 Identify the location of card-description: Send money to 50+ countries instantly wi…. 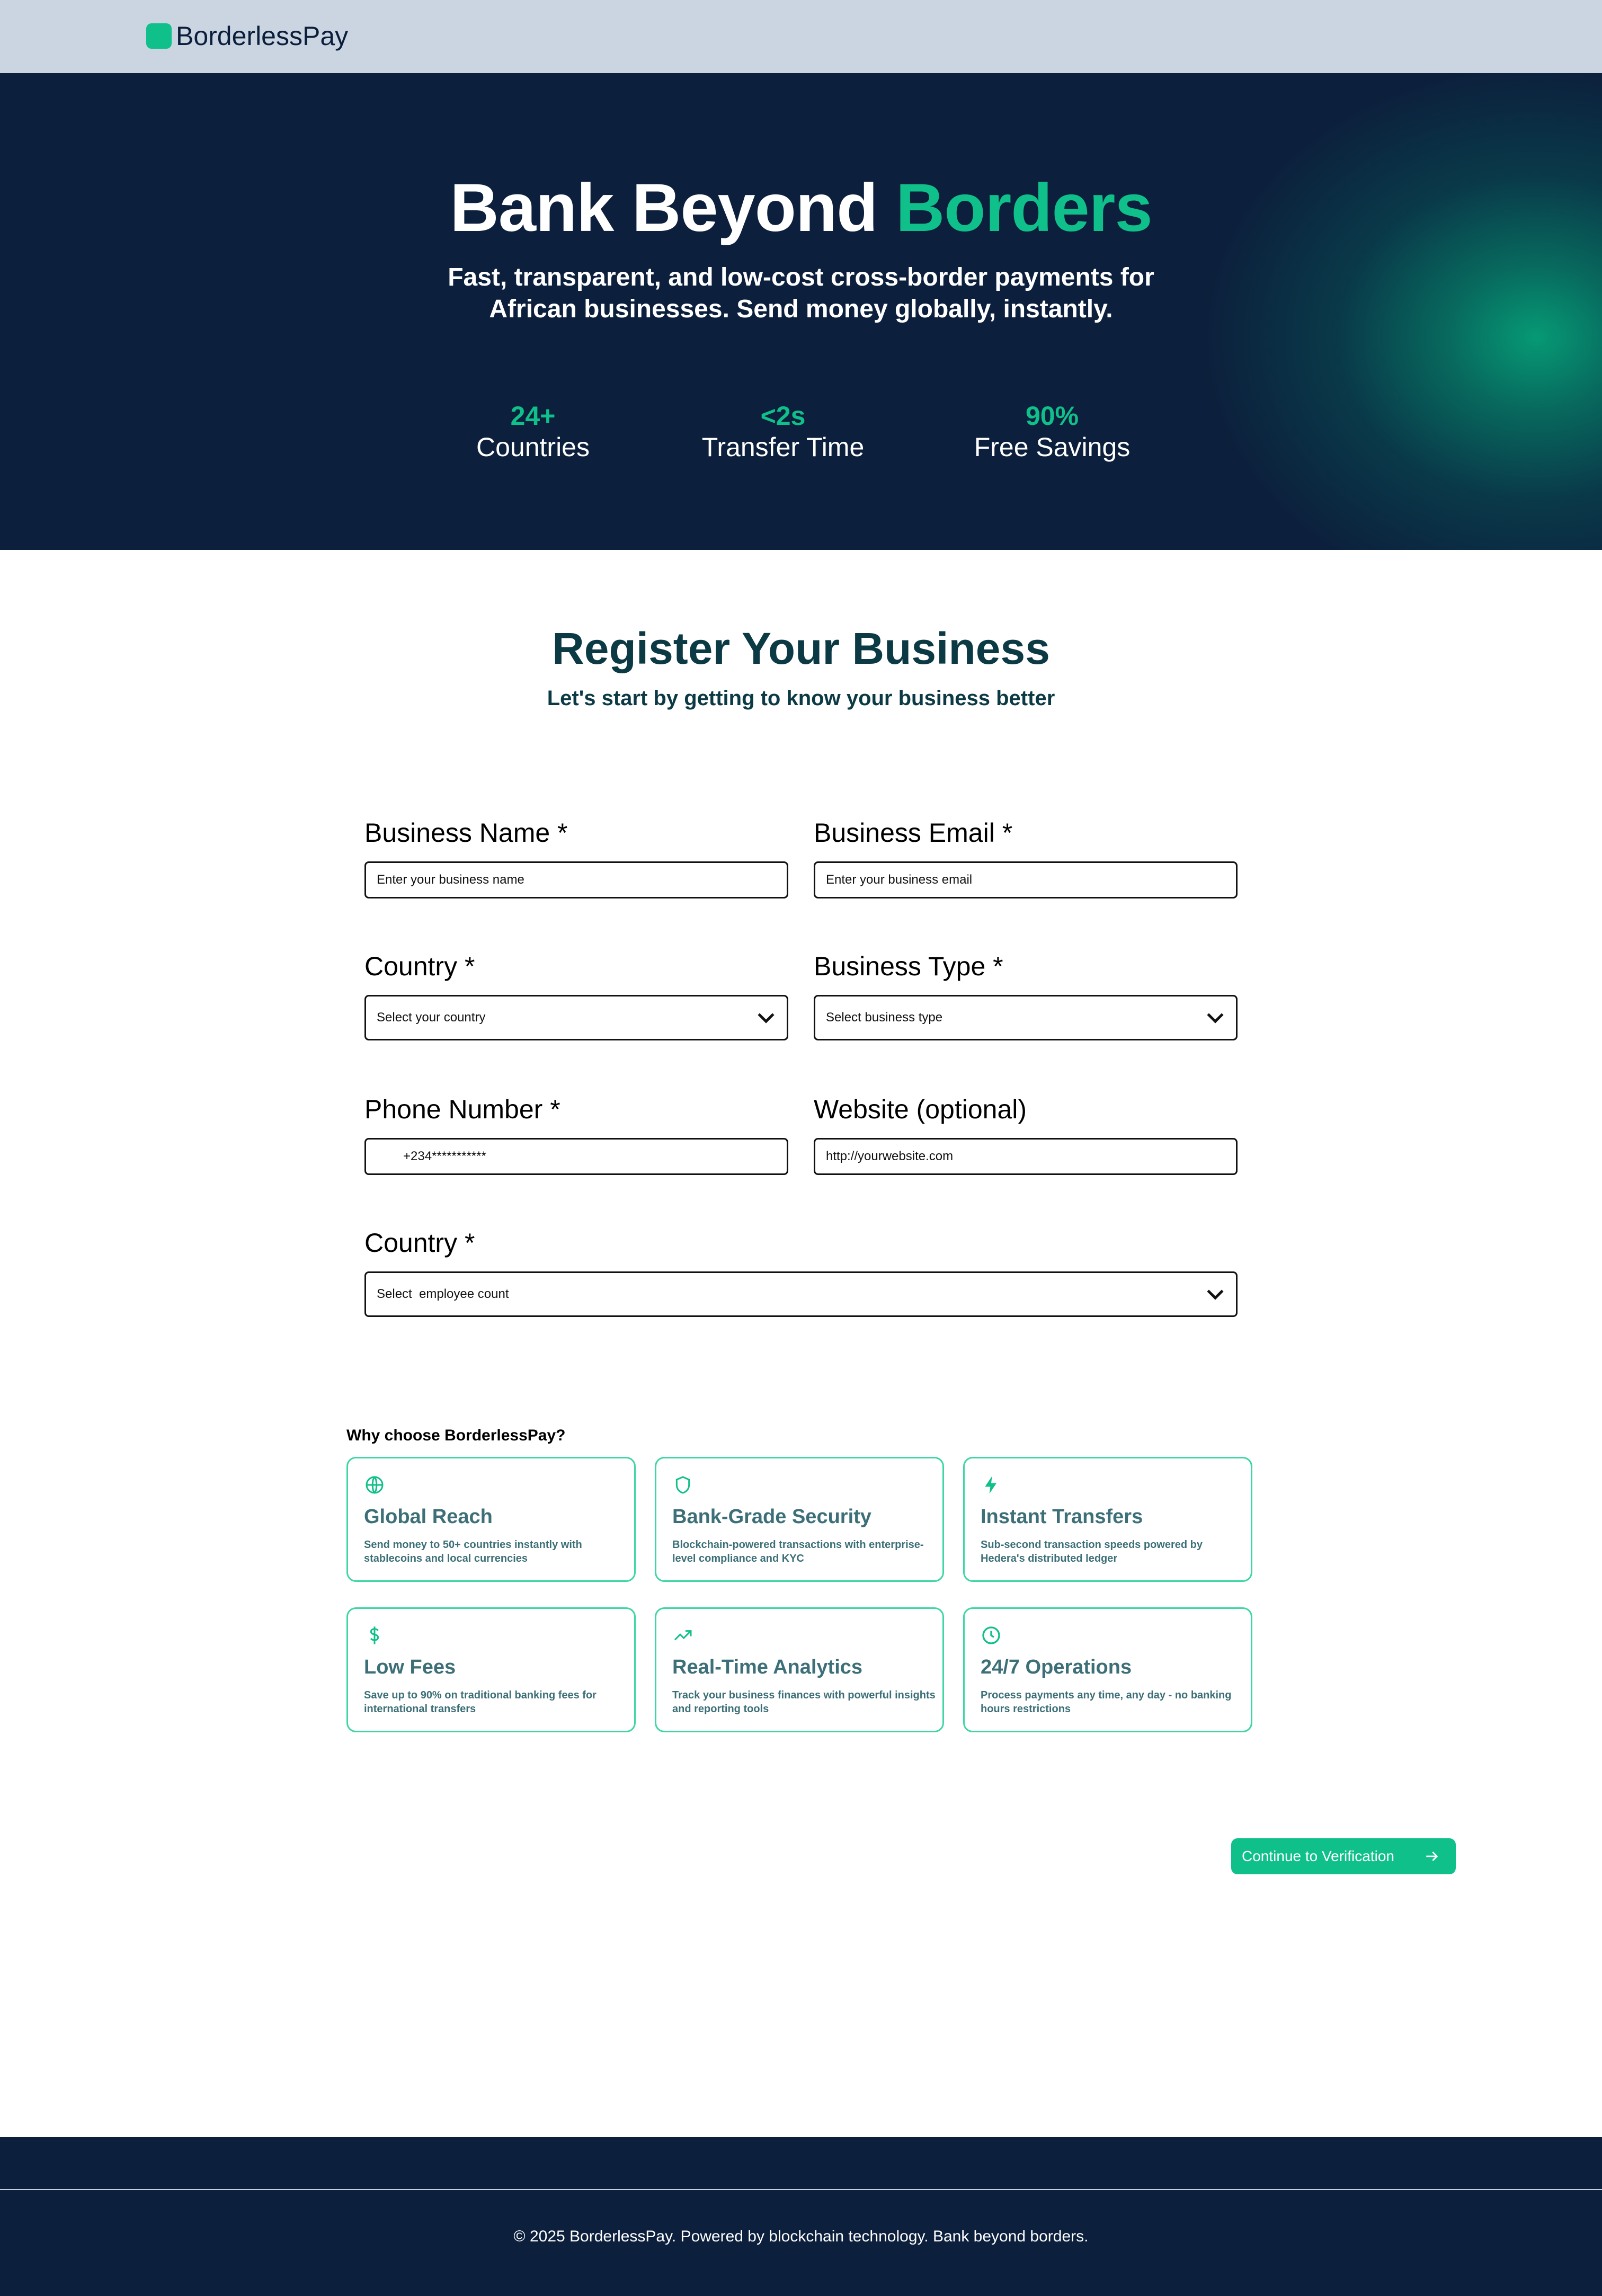
(473, 1552).